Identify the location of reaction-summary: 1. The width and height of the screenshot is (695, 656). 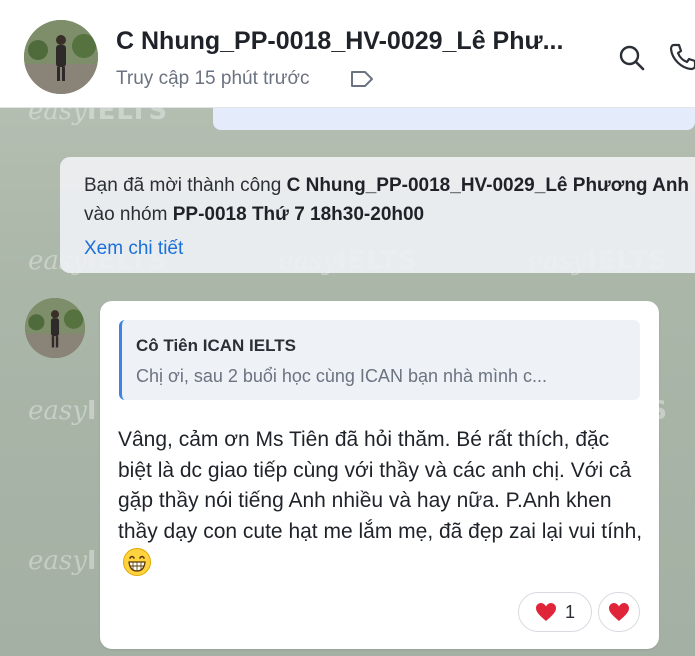
(555, 612).